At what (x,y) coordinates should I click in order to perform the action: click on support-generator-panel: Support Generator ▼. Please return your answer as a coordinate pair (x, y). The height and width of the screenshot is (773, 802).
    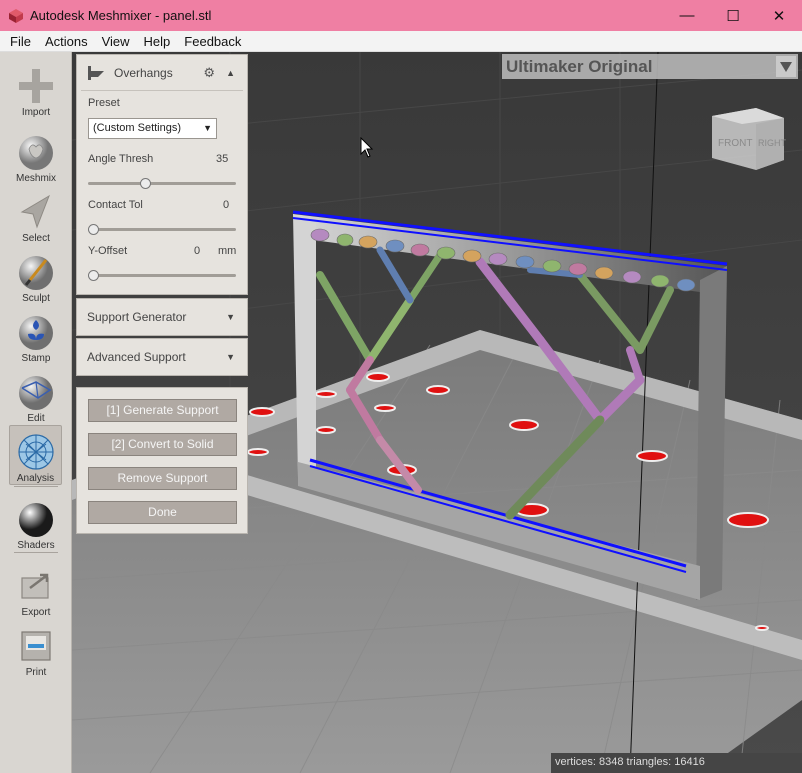
    Looking at the image, I should click on (162, 317).